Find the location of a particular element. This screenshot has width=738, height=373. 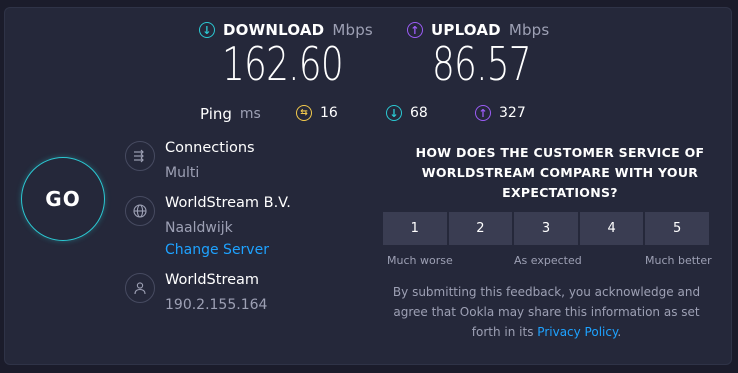

server-title: WorldStream B.V. is located at coordinates (228, 203).